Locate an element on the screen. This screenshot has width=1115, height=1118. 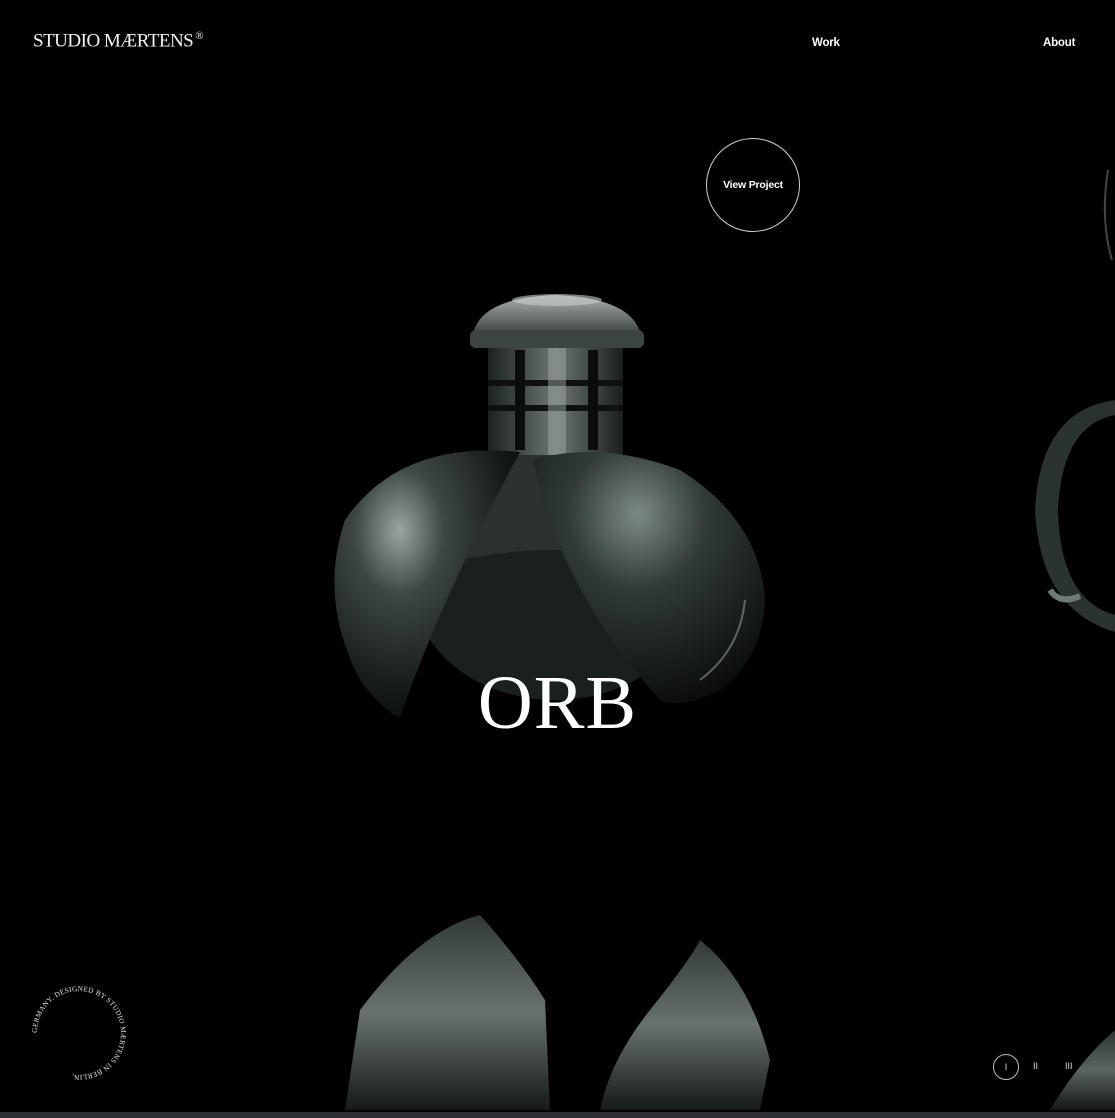
bottom-scrollbar is located at coordinates (557, 1115).